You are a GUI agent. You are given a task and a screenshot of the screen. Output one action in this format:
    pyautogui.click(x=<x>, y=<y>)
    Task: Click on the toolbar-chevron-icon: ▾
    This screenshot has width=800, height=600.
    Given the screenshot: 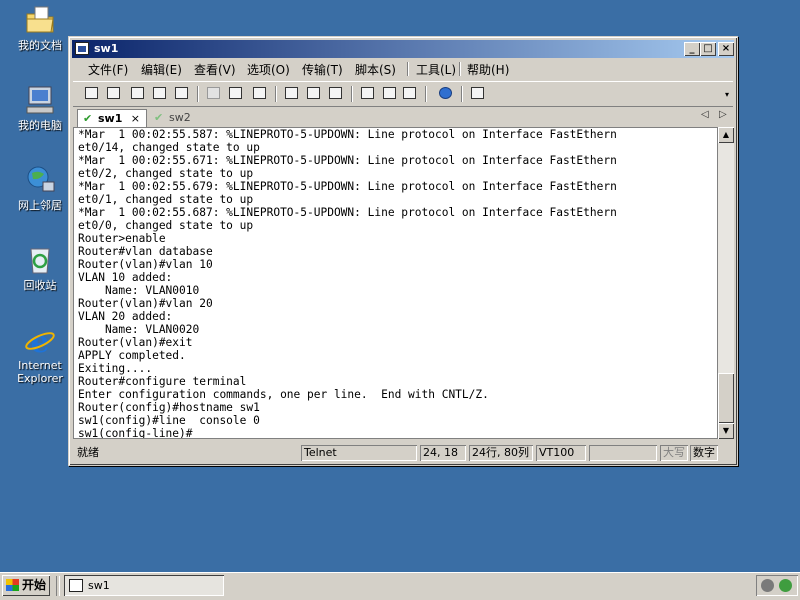 What is the action you would take?
    pyautogui.click(x=727, y=94)
    